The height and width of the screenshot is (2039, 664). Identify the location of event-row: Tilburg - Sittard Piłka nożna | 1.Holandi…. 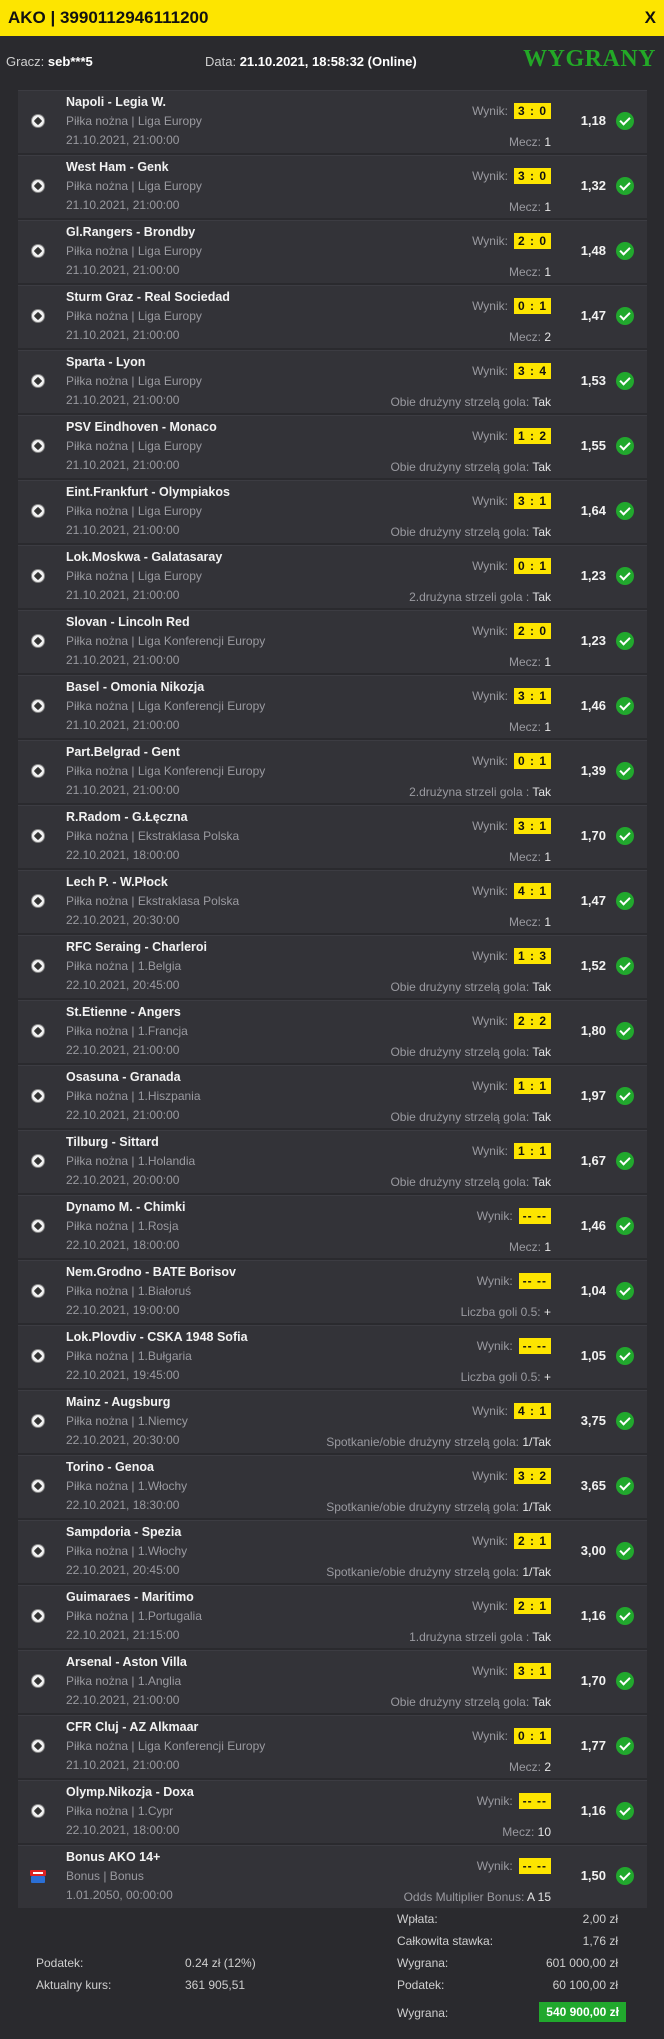
(332, 1161).